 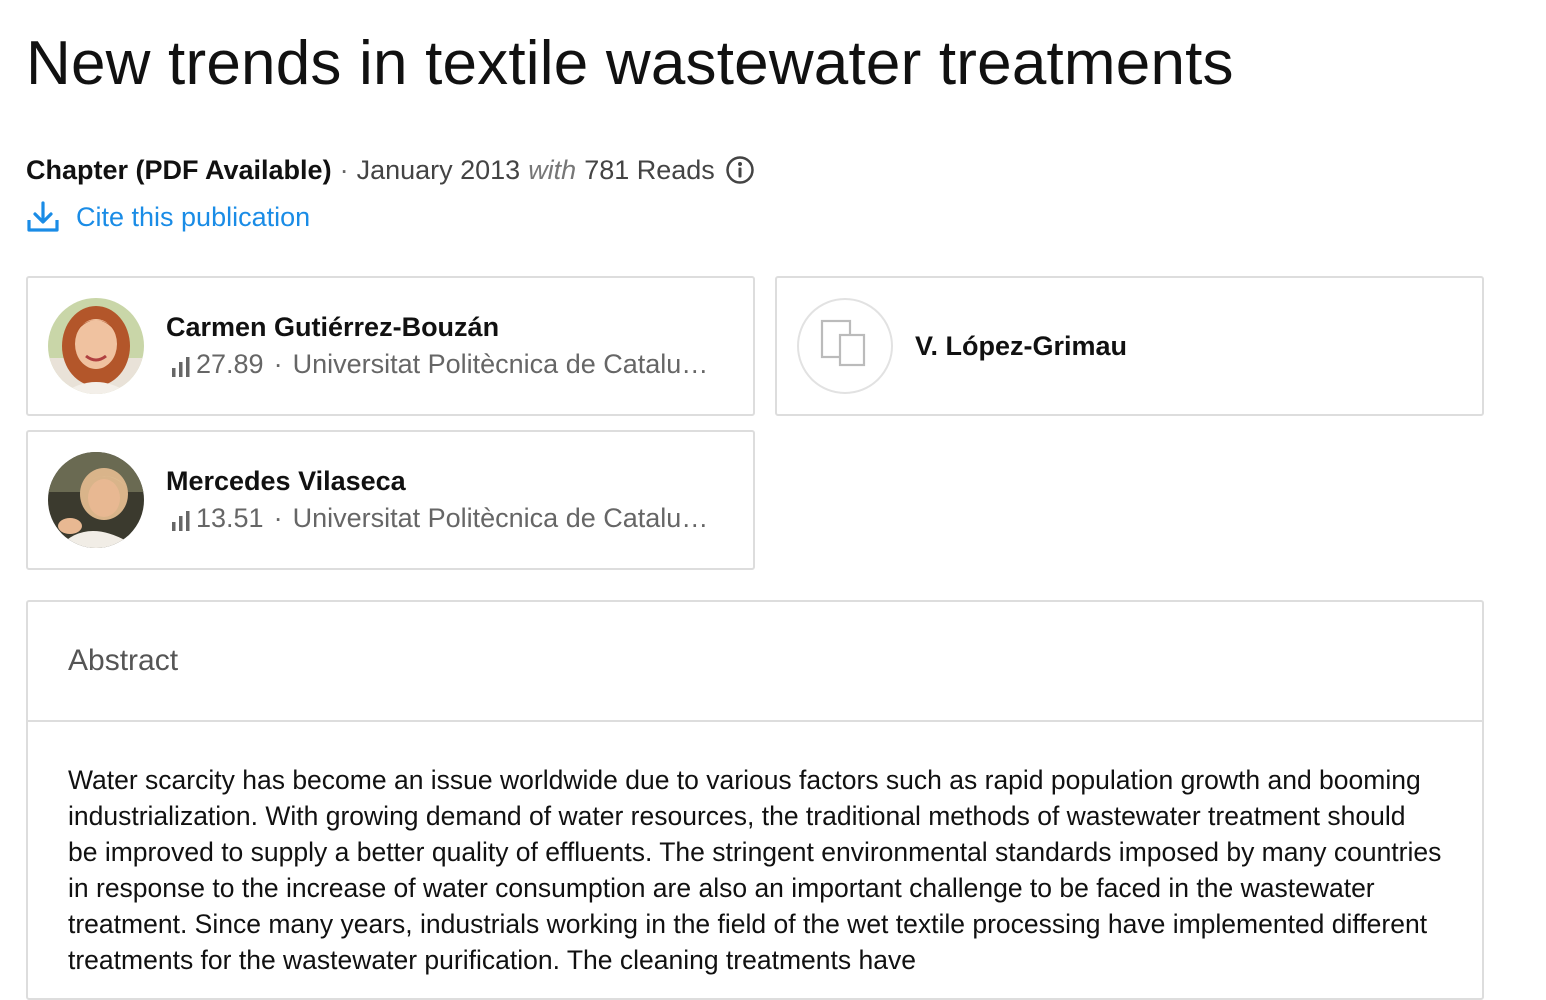 What do you see at coordinates (1129, 346) in the screenshot?
I see `author-card-v-lopez-grimau: V. López-Grimau` at bounding box center [1129, 346].